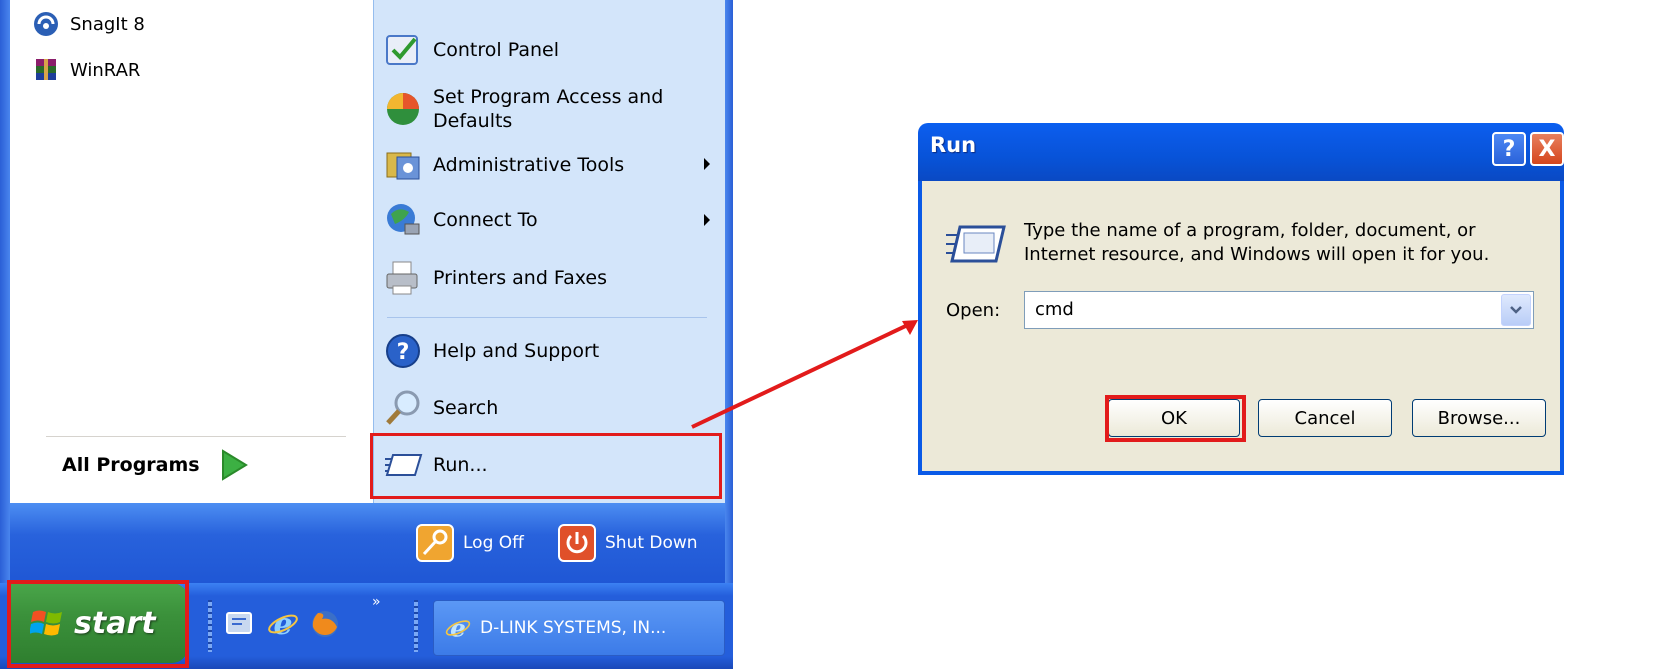 The height and width of the screenshot is (669, 1655). I want to click on menu-item-connect-to: Connect To, so click(460, 220).